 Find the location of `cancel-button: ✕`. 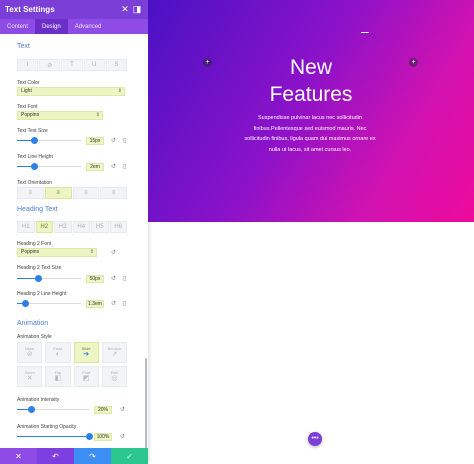

cancel-button: ✕ is located at coordinates (18, 456).